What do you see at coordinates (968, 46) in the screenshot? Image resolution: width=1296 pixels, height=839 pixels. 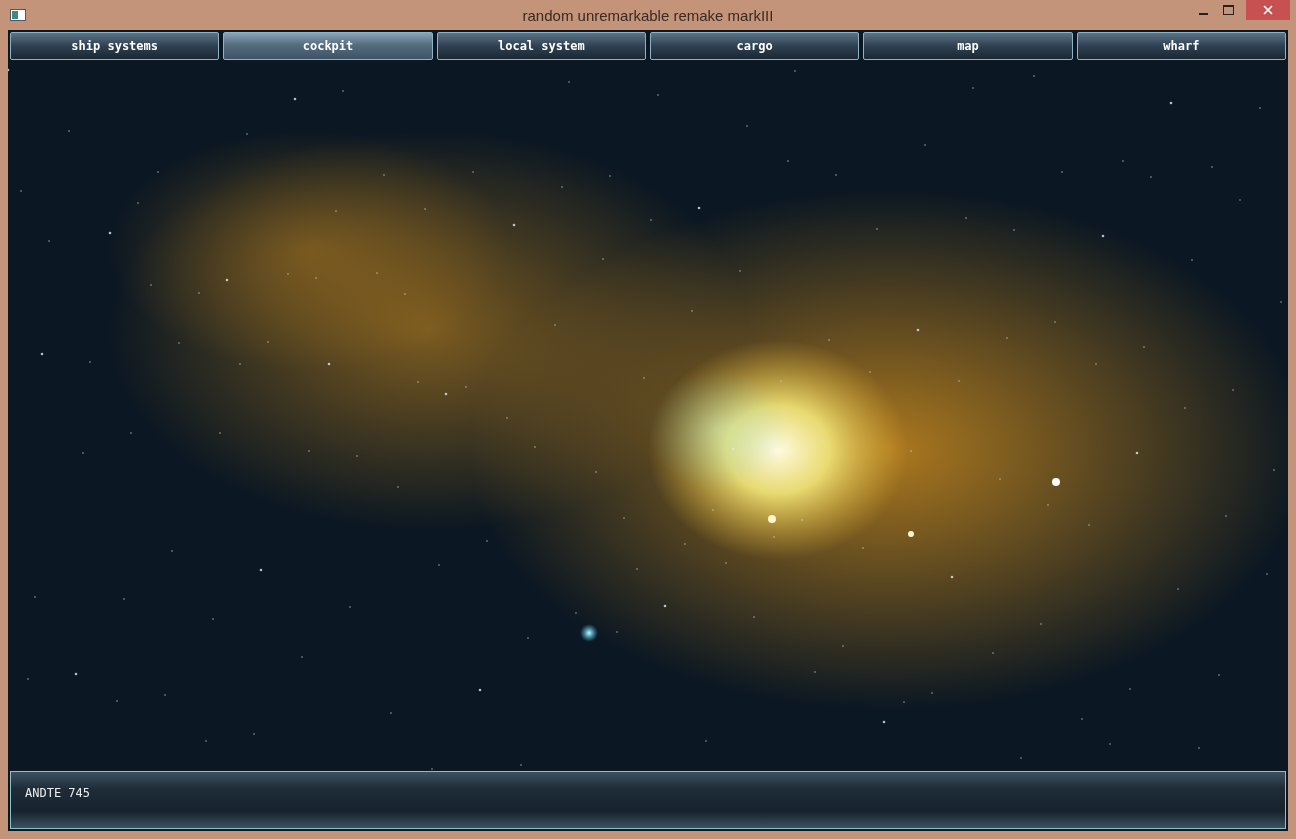 I see `tab: map` at bounding box center [968, 46].